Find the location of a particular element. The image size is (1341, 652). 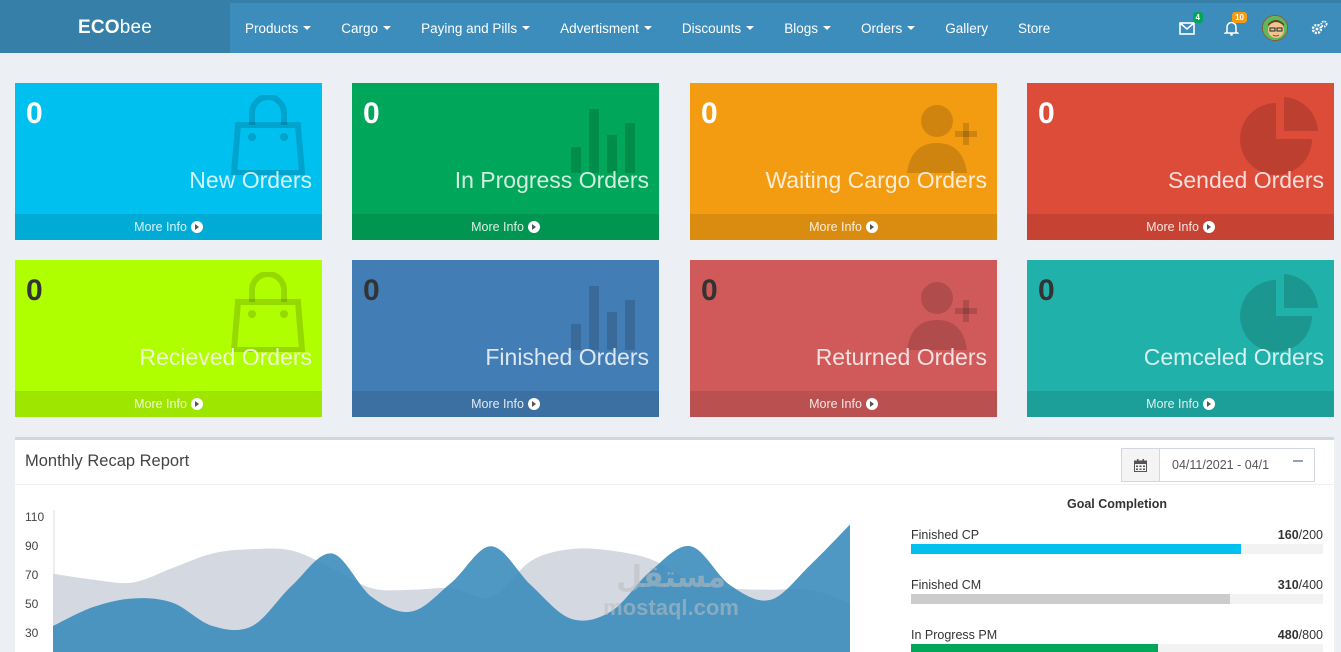

goal-label: Finished CM is located at coordinates (946, 585).